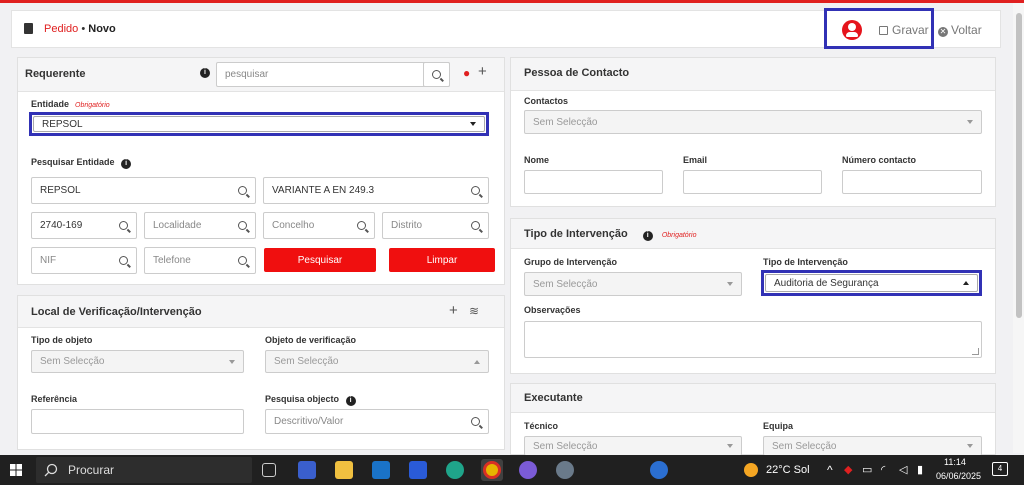 Image resolution: width=1024 pixels, height=485 pixels. I want to click on taskbar-search-box: Procurar, so click(144, 470).